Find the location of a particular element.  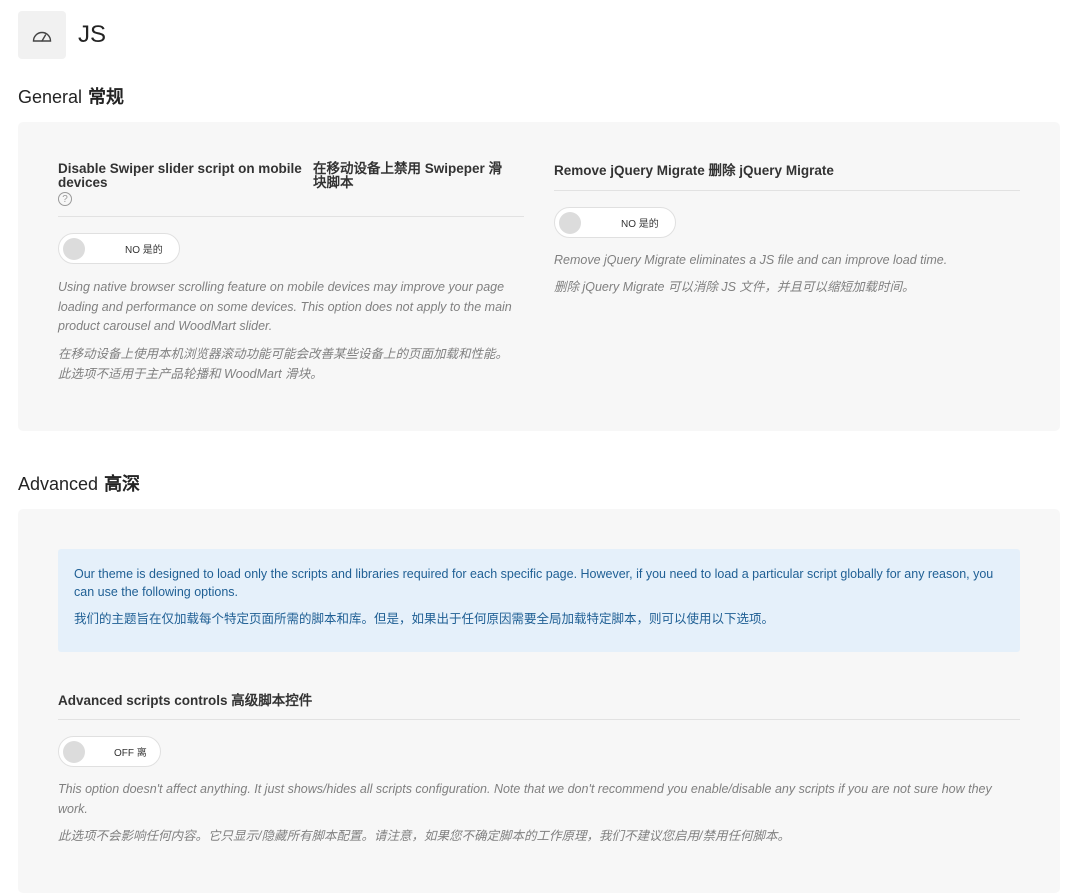

section-title-advanced: Advanced 高深 is located at coordinates (79, 483).